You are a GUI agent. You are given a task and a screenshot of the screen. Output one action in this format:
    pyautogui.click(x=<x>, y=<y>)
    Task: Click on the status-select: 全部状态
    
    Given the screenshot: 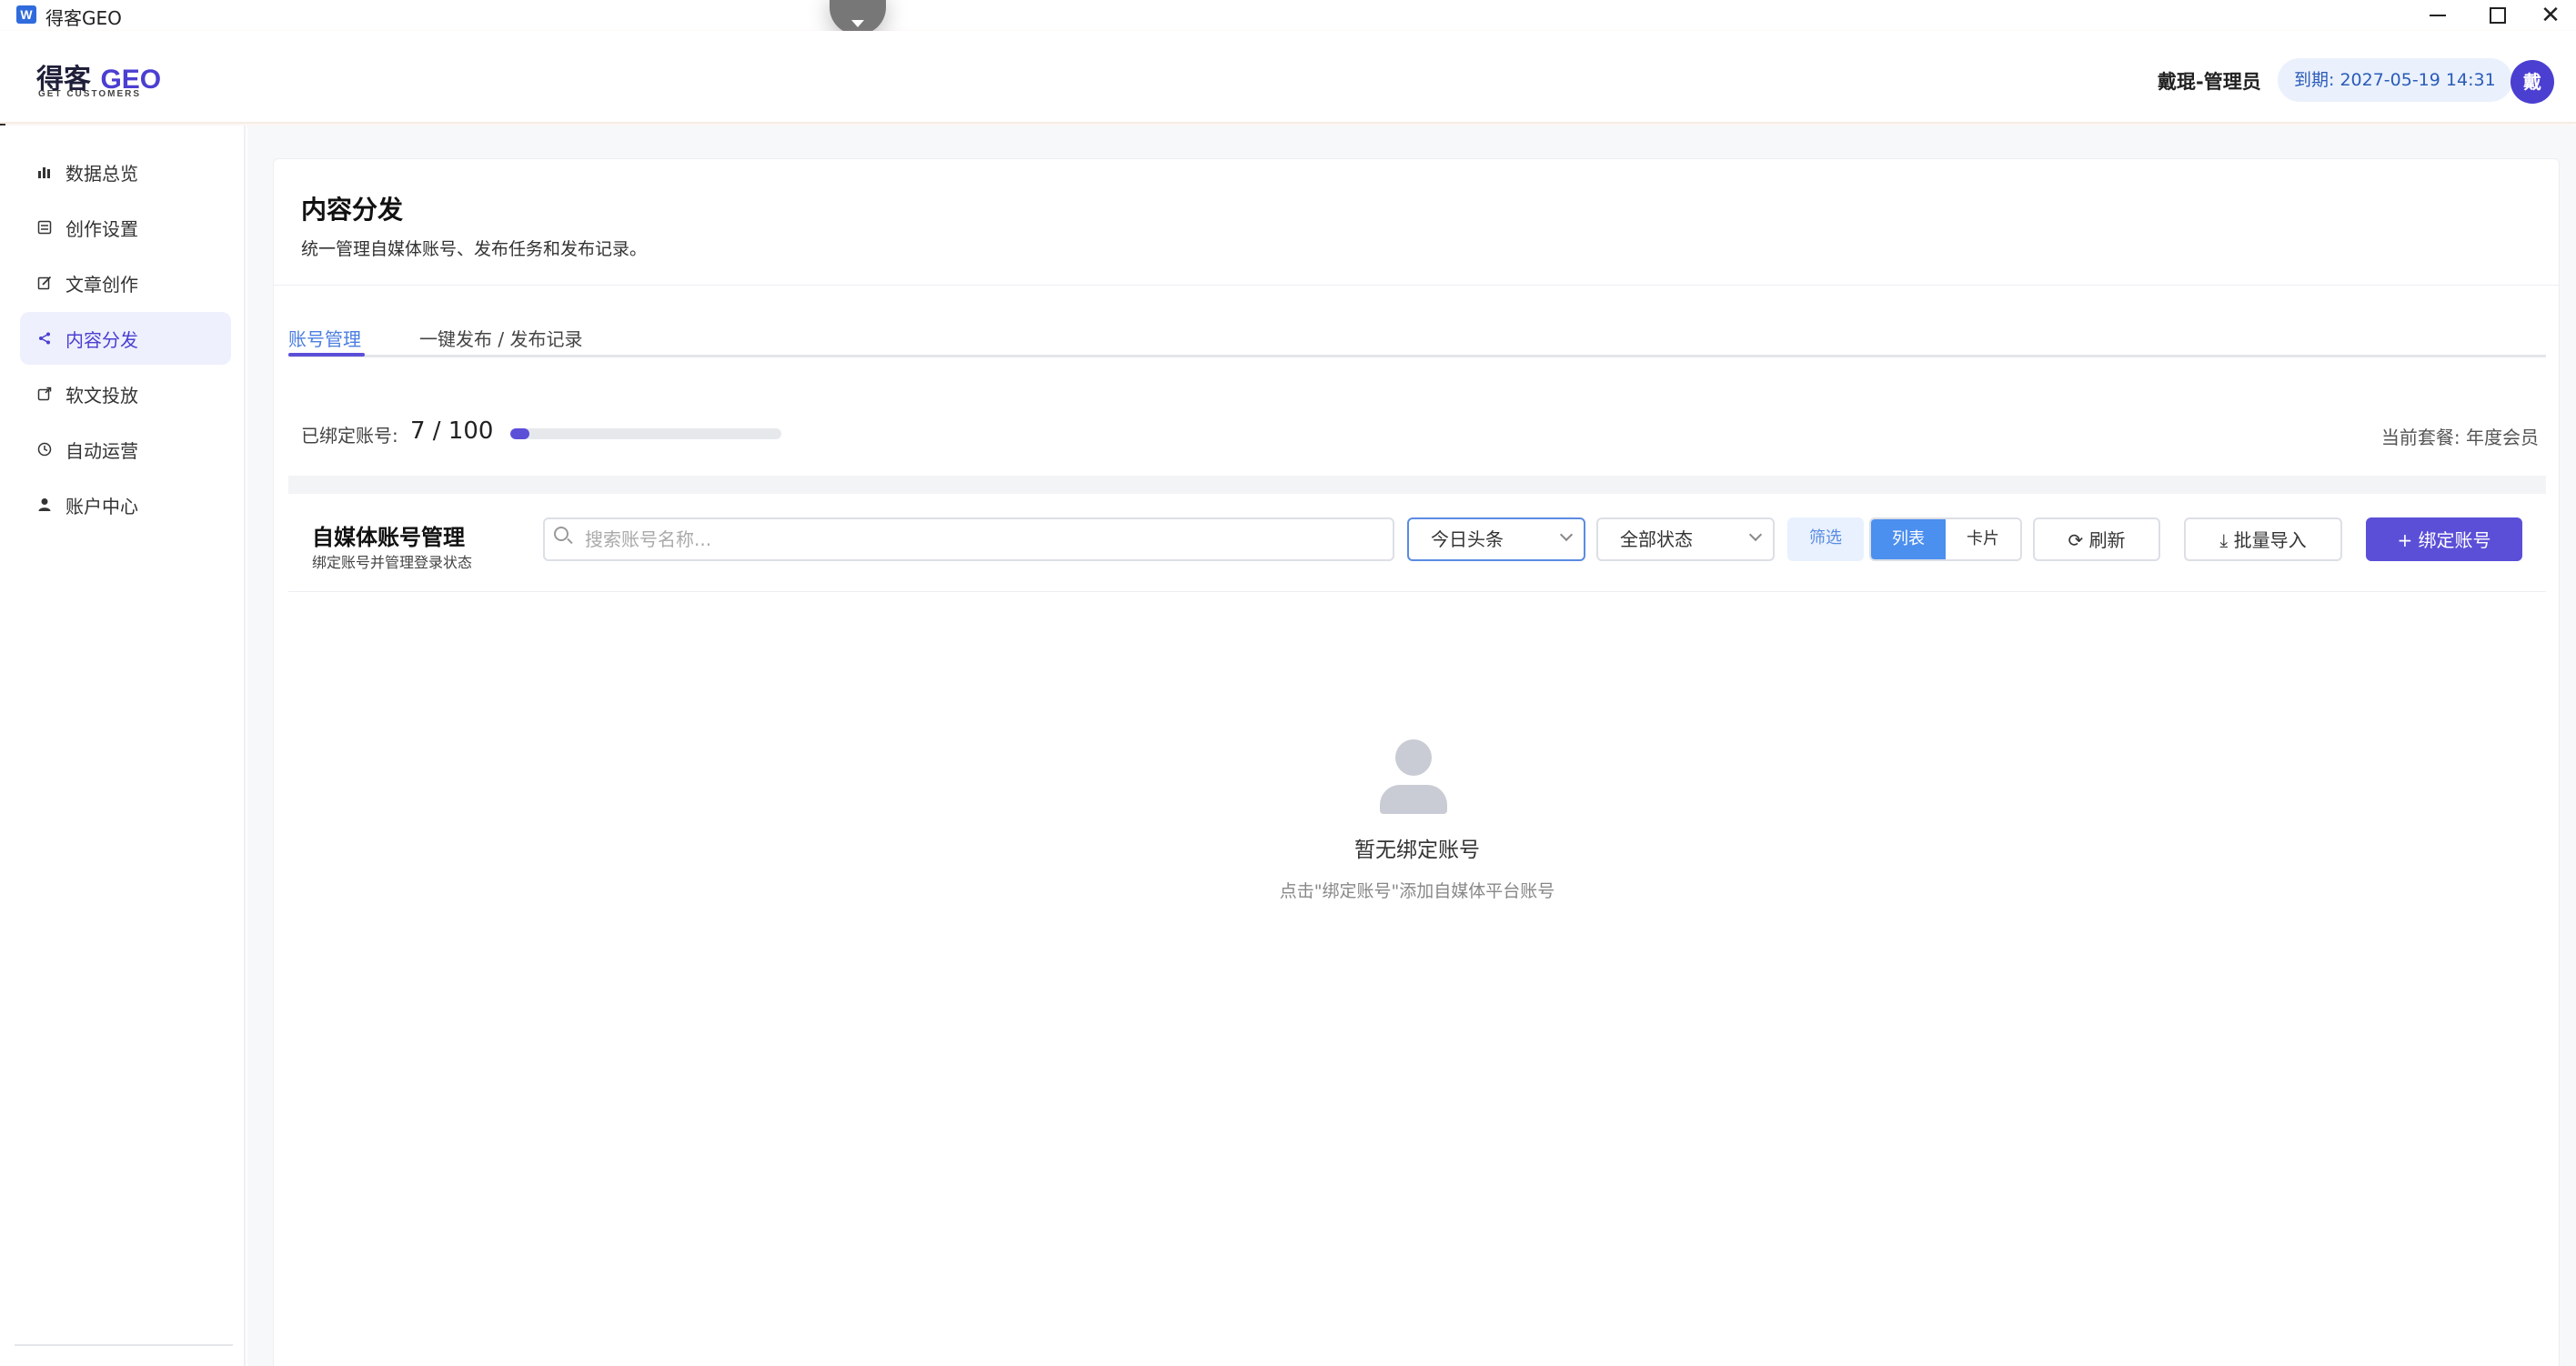 What is the action you would take?
    pyautogui.click(x=1685, y=539)
    